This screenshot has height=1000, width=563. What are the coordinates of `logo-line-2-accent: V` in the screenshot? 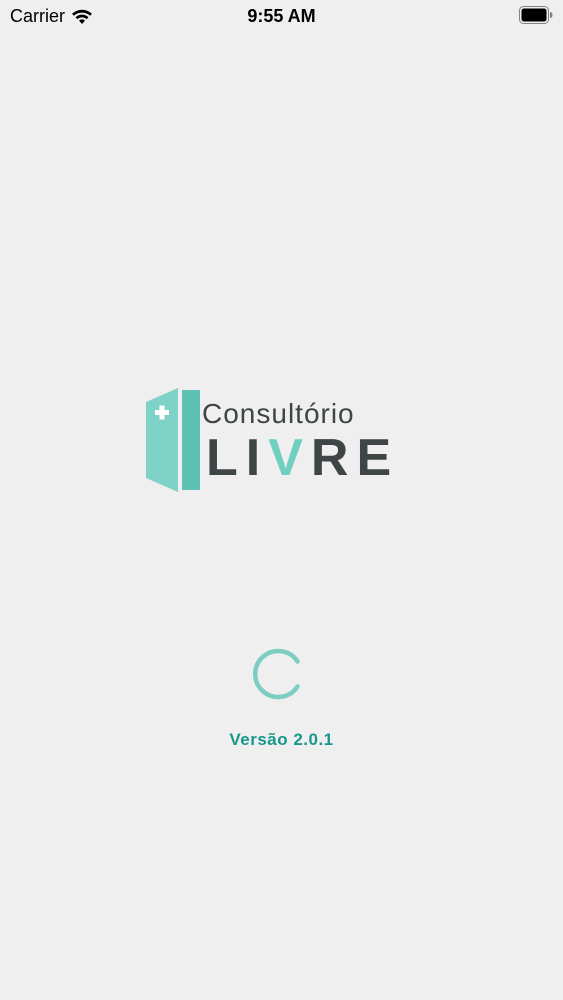 It's located at (289, 458).